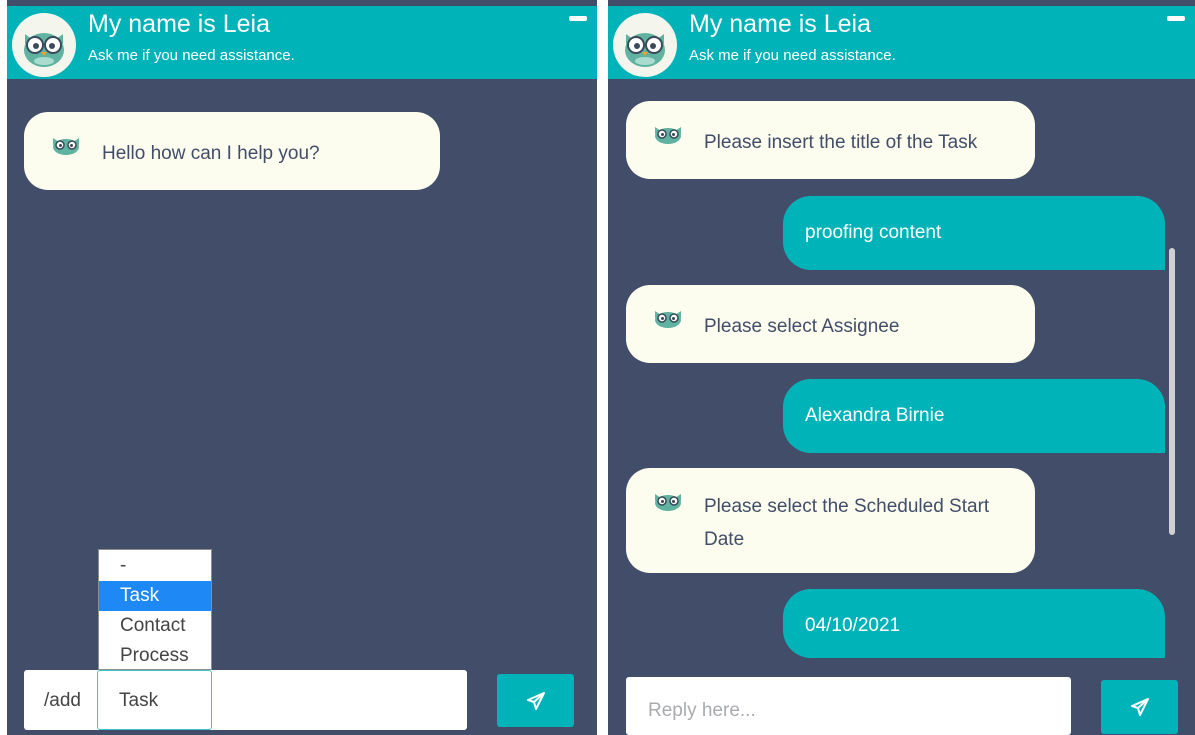 Image resolution: width=1195 pixels, height=735 pixels. Describe the element at coordinates (974, 623) in the screenshot. I see `user-message: 04/10/2021` at that location.